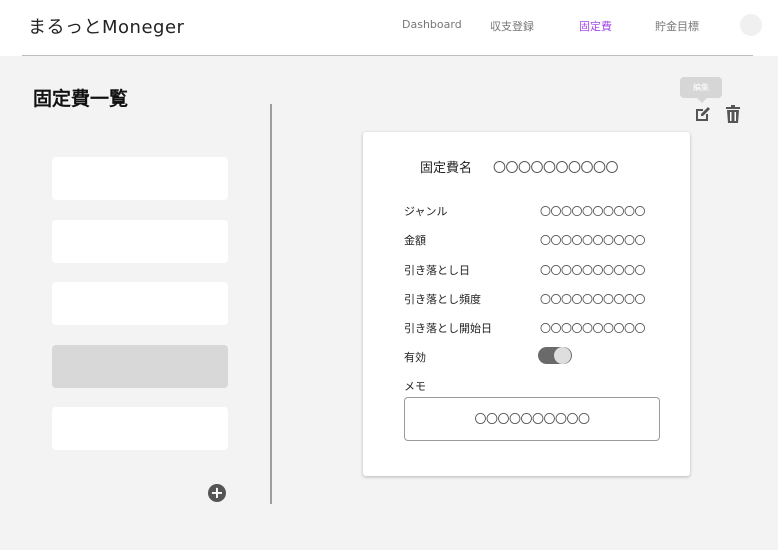 This screenshot has height=550, width=778. Describe the element at coordinates (595, 26) in the screenshot. I see `nav-fixed-costs: 固定費` at that location.